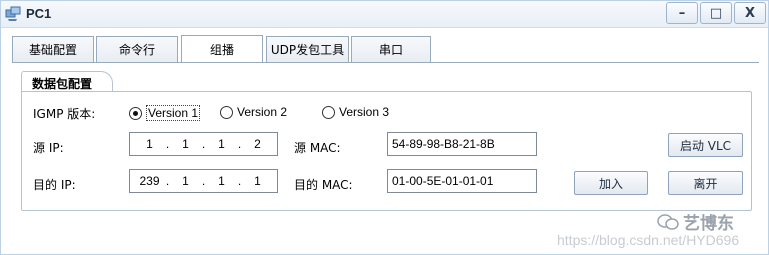  Describe the element at coordinates (443, 181) in the screenshot. I see `destination-mac-value: 01-00-5E-01-01-01` at that location.